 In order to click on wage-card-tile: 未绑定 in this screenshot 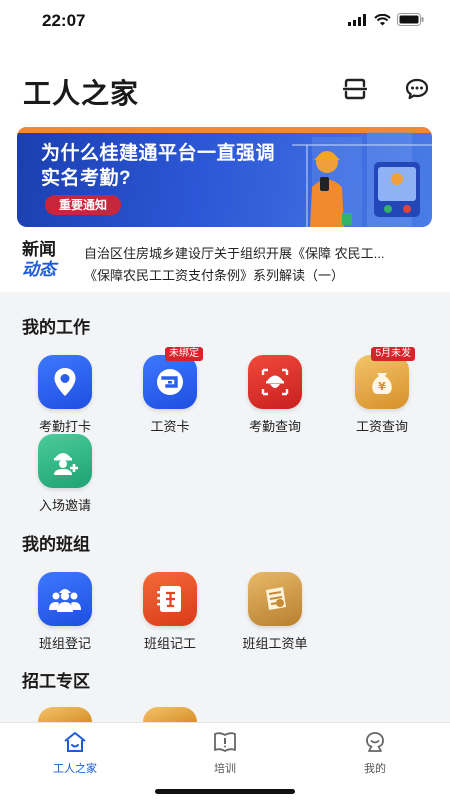, I will do `click(173, 378)`.